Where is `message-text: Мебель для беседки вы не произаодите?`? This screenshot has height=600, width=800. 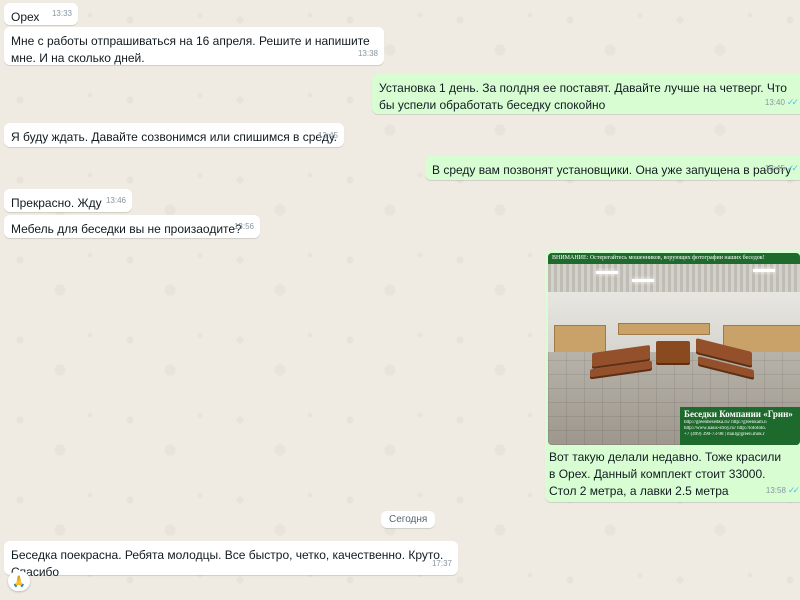 message-text: Мебель для беседки вы не произаодите? is located at coordinates (126, 229).